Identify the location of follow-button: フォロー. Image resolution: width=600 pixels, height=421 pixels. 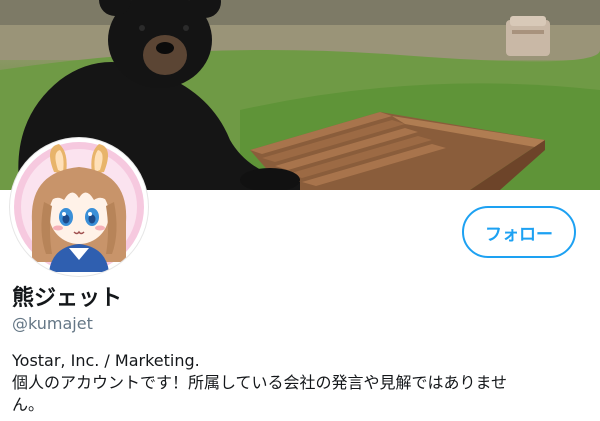
(519, 232).